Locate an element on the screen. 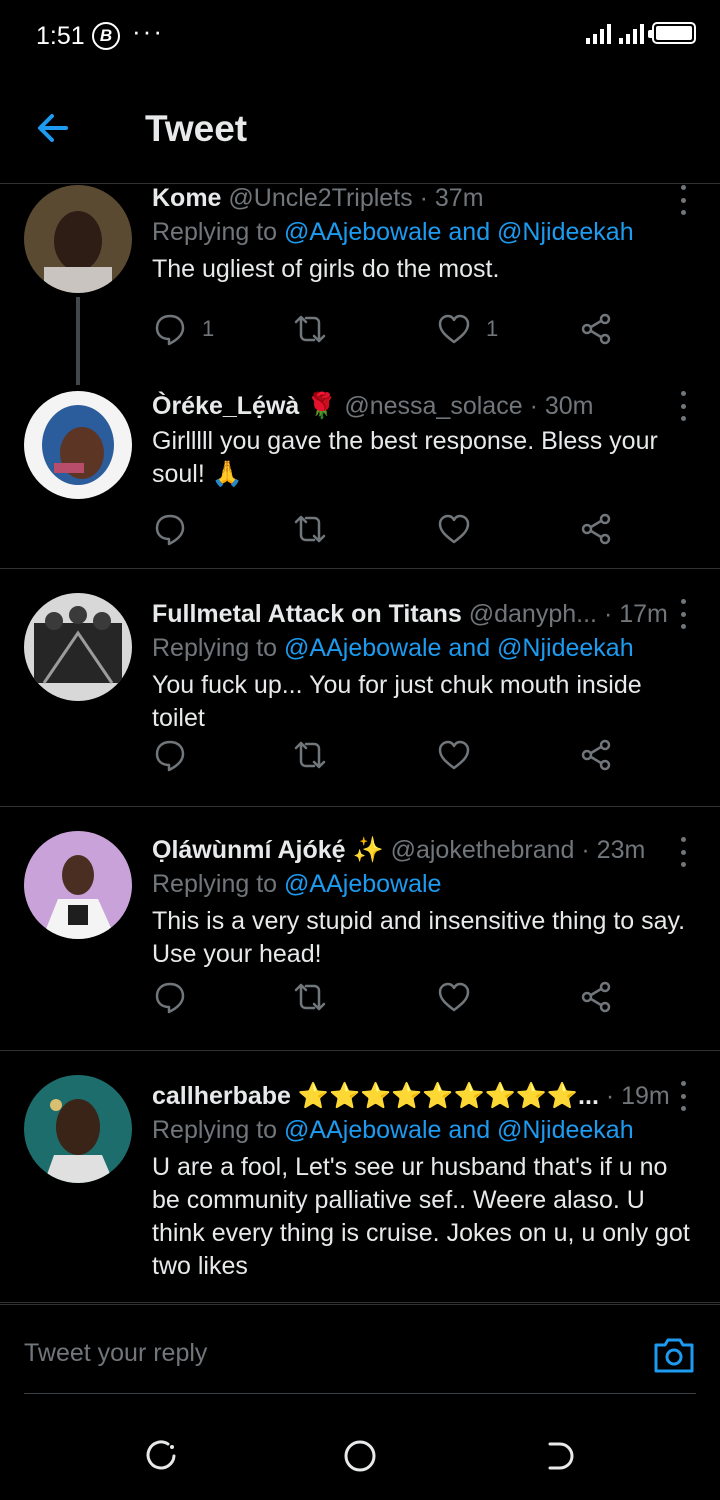 Image resolution: width=720 pixels, height=1500 pixels. recent-apps-icon is located at coordinates (161, 1455).